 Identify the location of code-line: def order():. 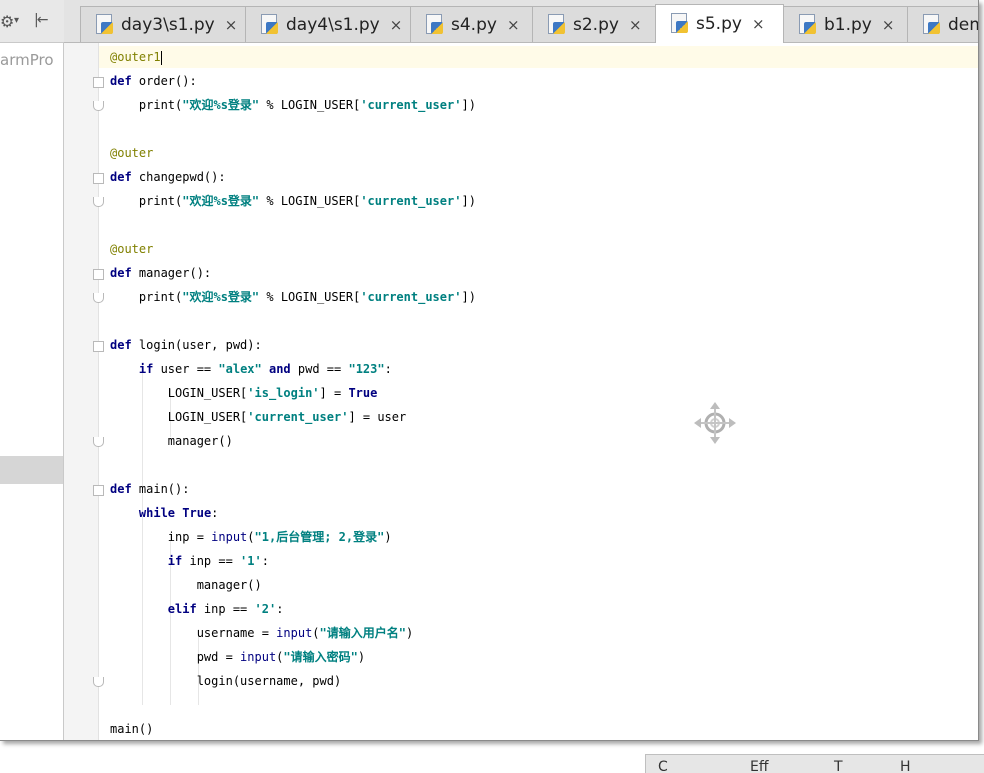
(153, 81).